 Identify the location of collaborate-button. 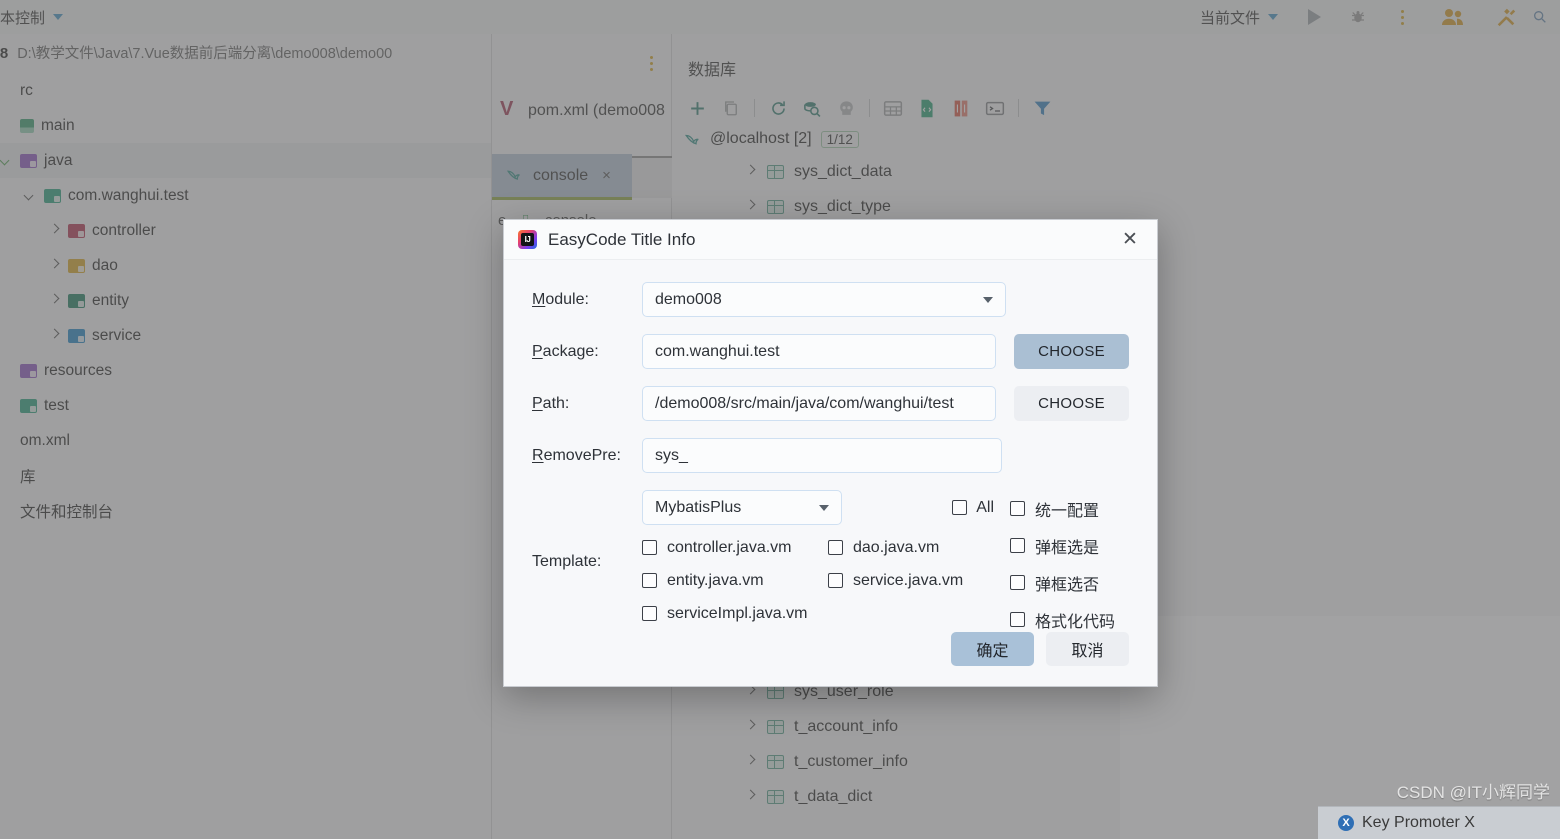
(1453, 17).